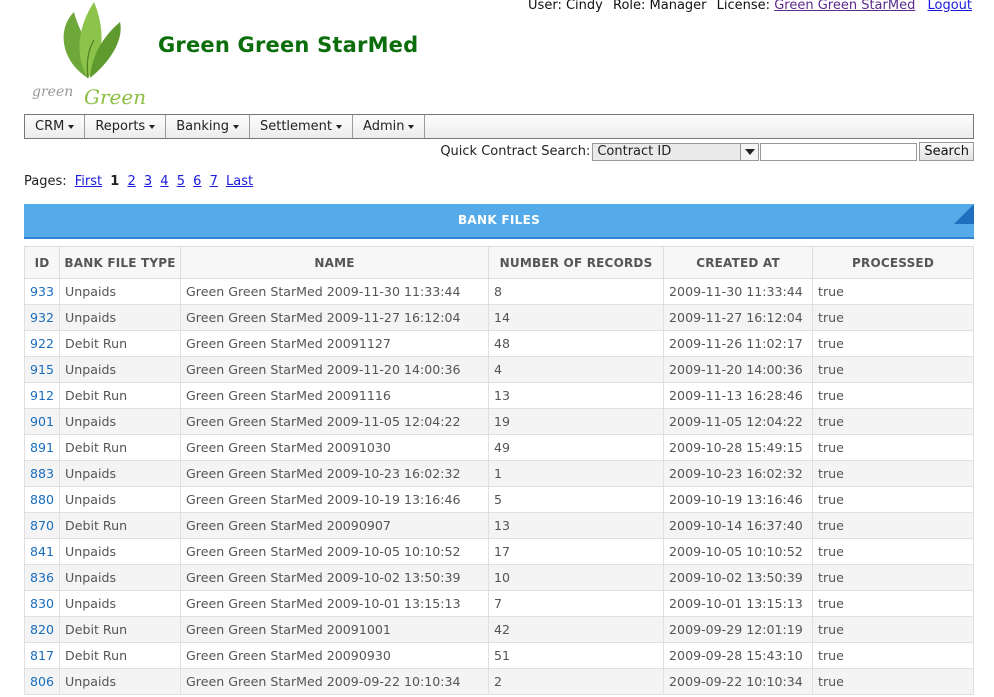 The width and height of the screenshot is (994, 697). Describe the element at coordinates (202, 126) in the screenshot. I see `menu-banking-label: Banking` at that location.